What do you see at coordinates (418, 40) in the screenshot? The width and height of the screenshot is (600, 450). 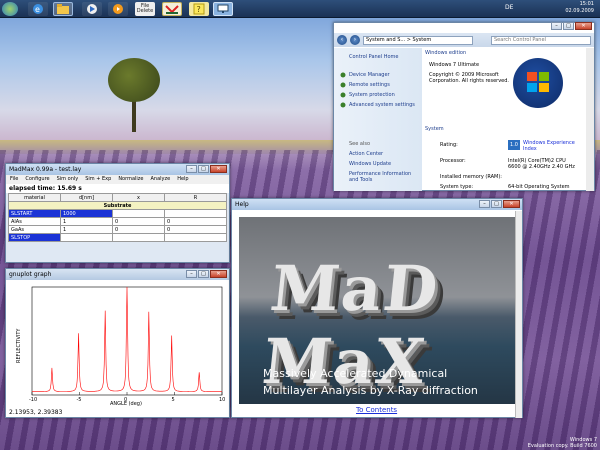 I see `address-bar: System and S... > System` at bounding box center [418, 40].